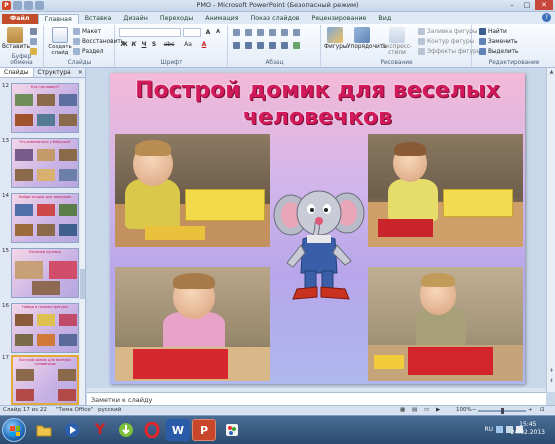  What do you see at coordinates (316, 398) in the screenshot?
I see `notes-pane: Заметки к слайду` at bounding box center [316, 398].